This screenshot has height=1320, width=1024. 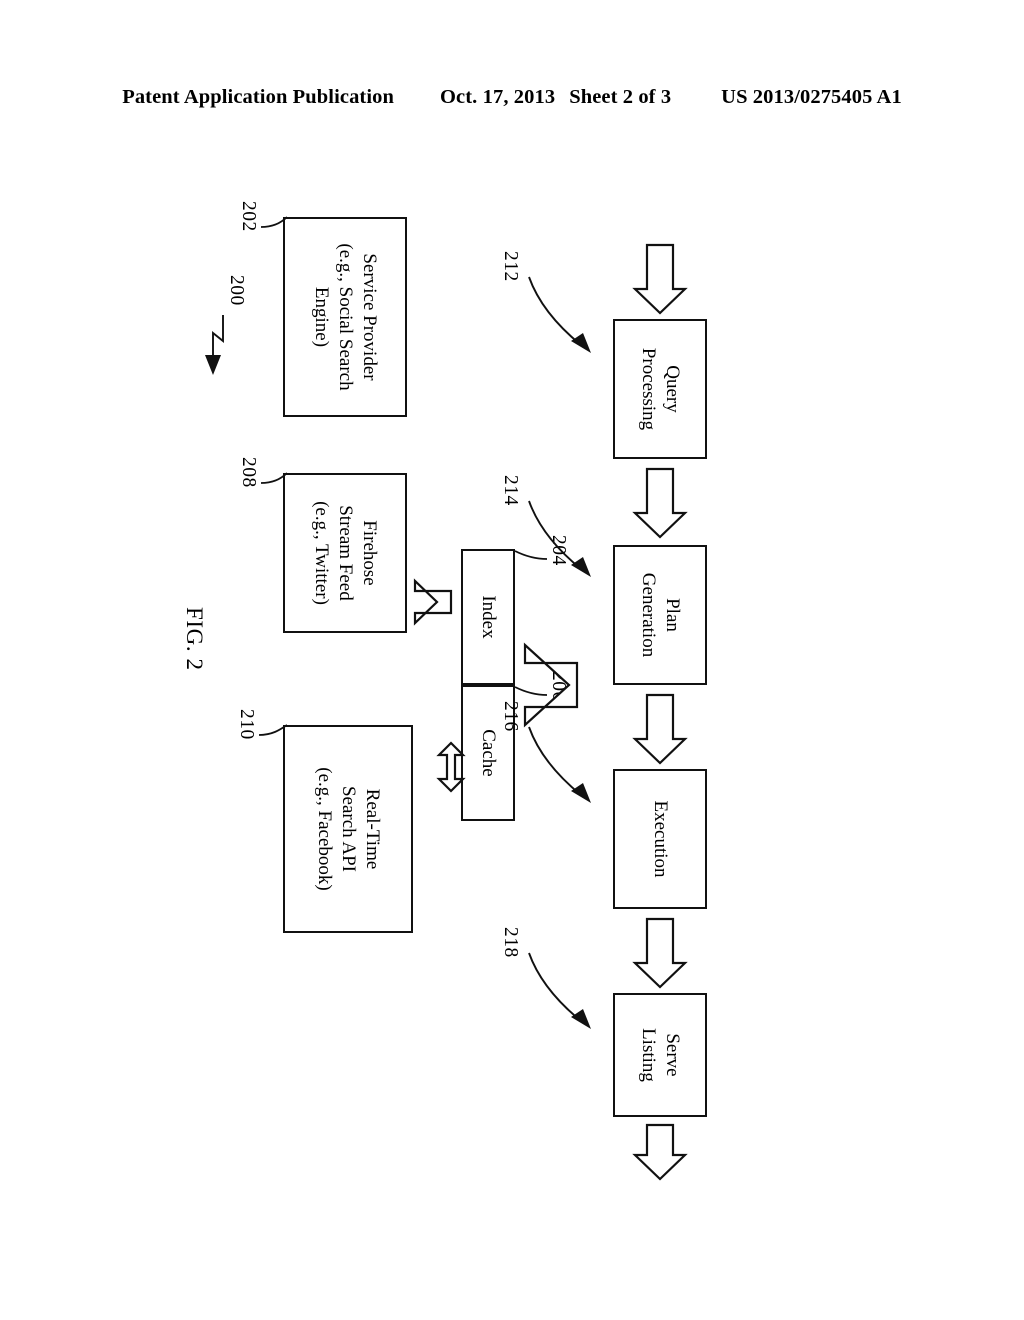 I want to click on node-plan-generation-line-2: Generation, so click(x=648, y=615).